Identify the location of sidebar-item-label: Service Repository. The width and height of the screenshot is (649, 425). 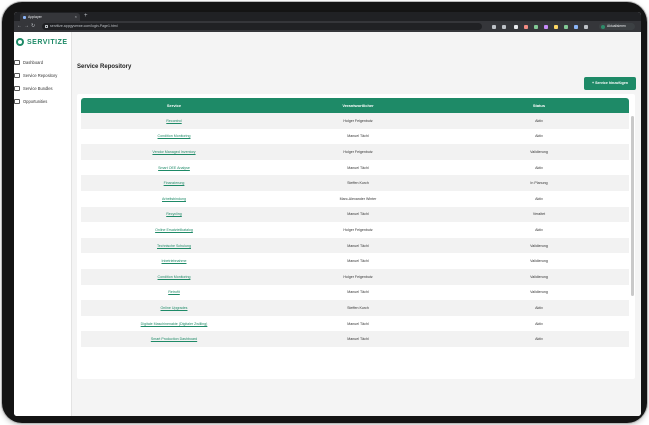
(40, 75).